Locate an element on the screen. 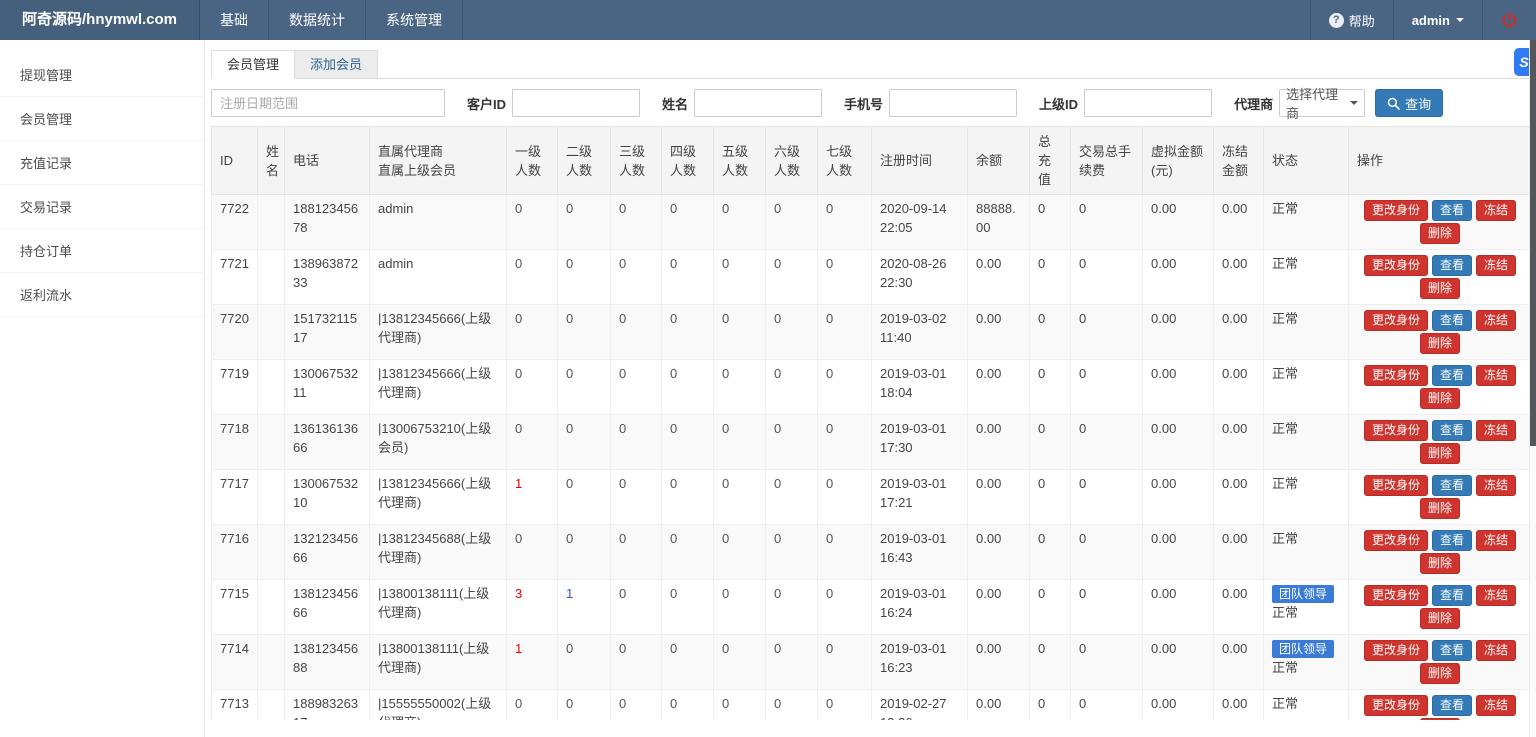  column-header-17: 状态 is located at coordinates (1306, 160).